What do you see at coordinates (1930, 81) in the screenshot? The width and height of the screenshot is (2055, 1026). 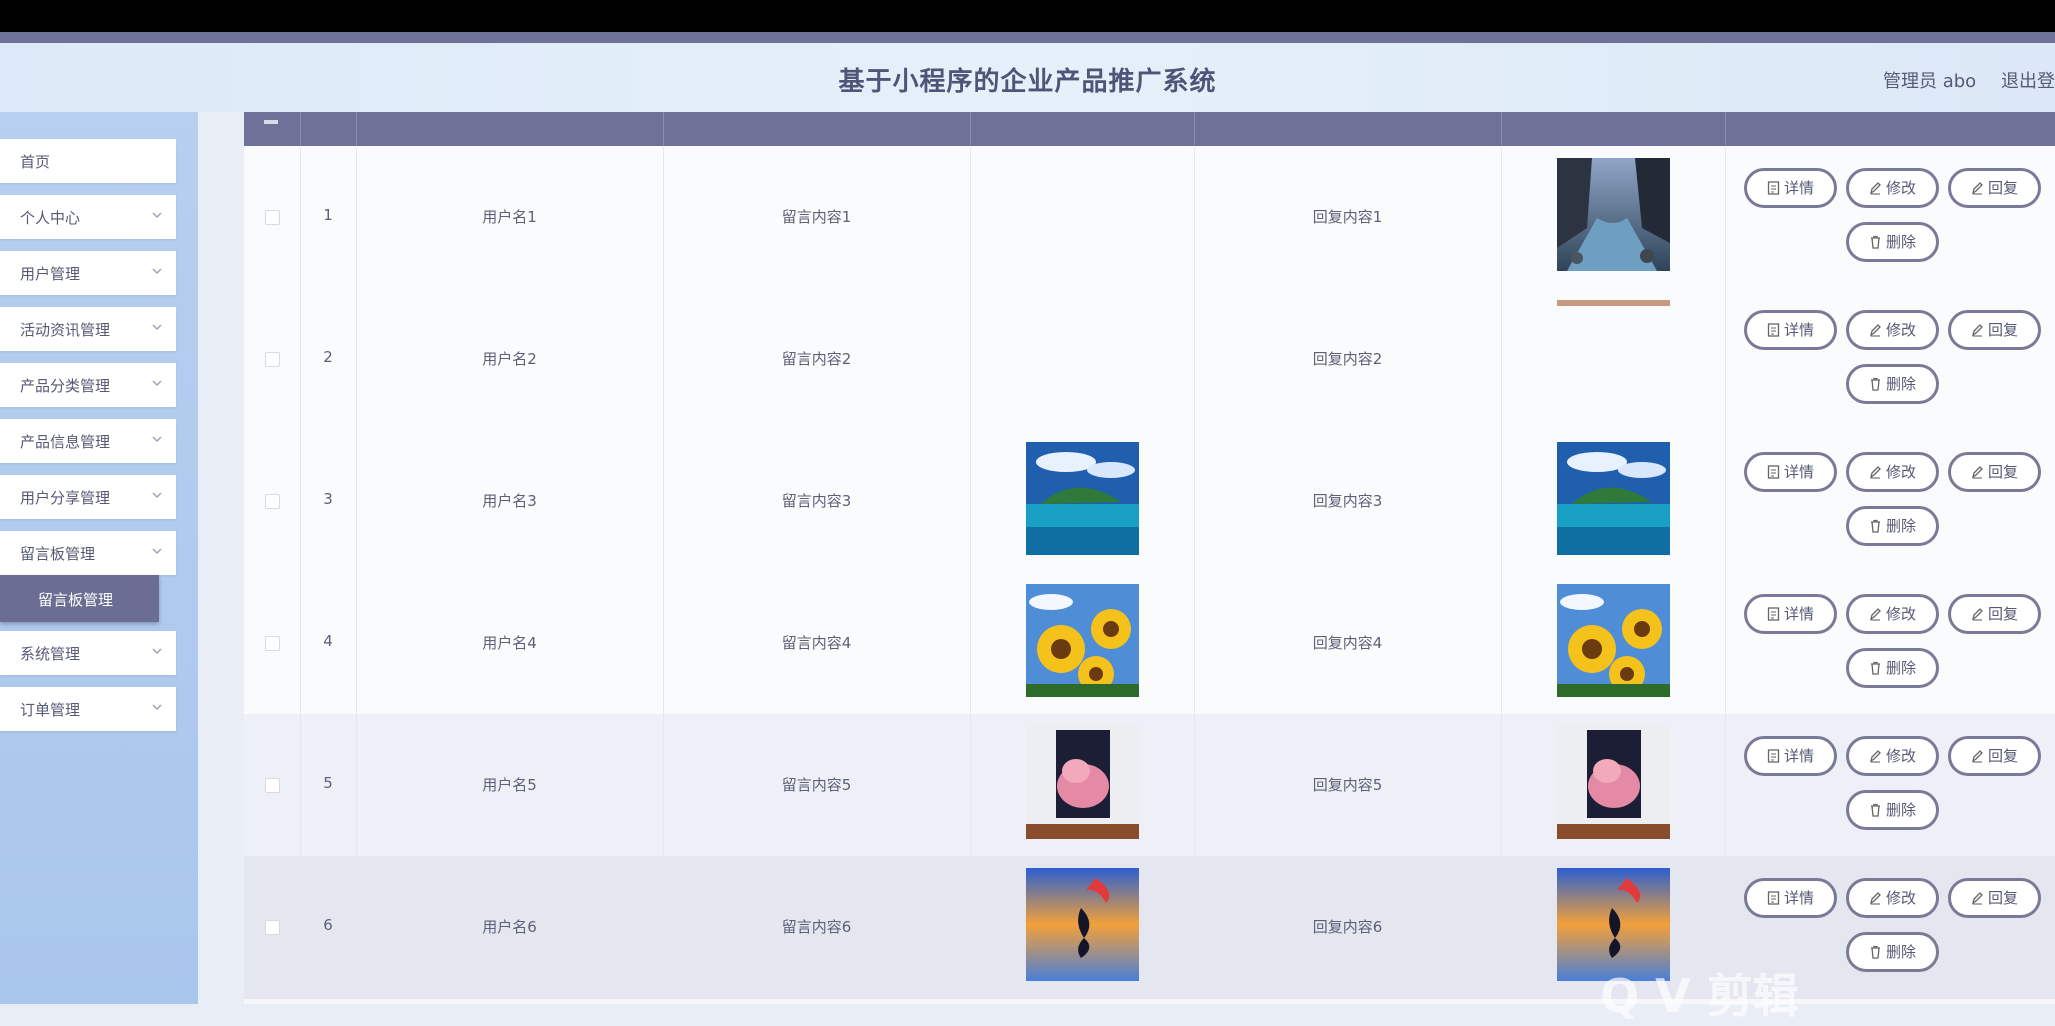 I see `admin-username: 管理员 abo` at bounding box center [1930, 81].